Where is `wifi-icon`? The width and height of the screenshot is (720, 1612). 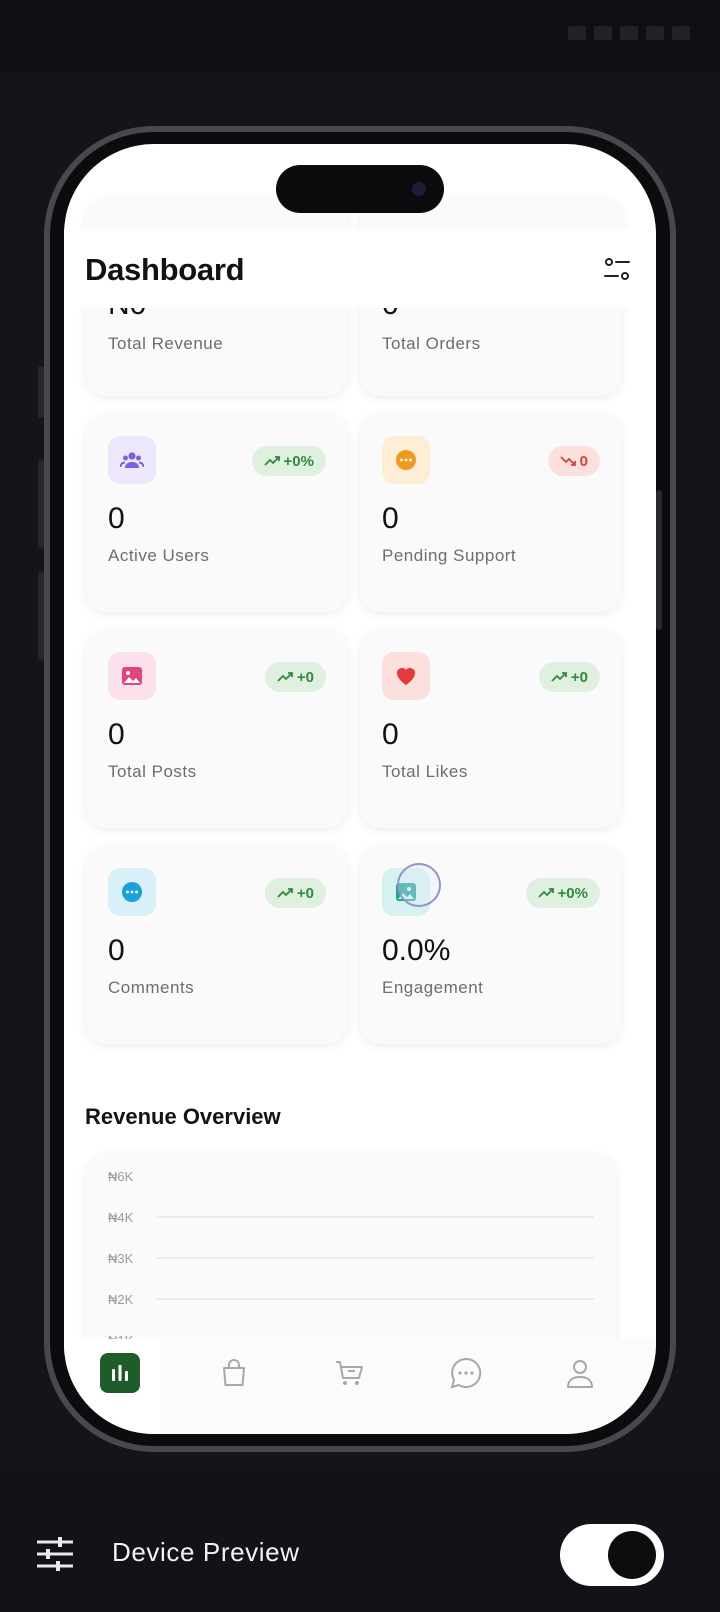
wifi-icon is located at coordinates (603, 33).